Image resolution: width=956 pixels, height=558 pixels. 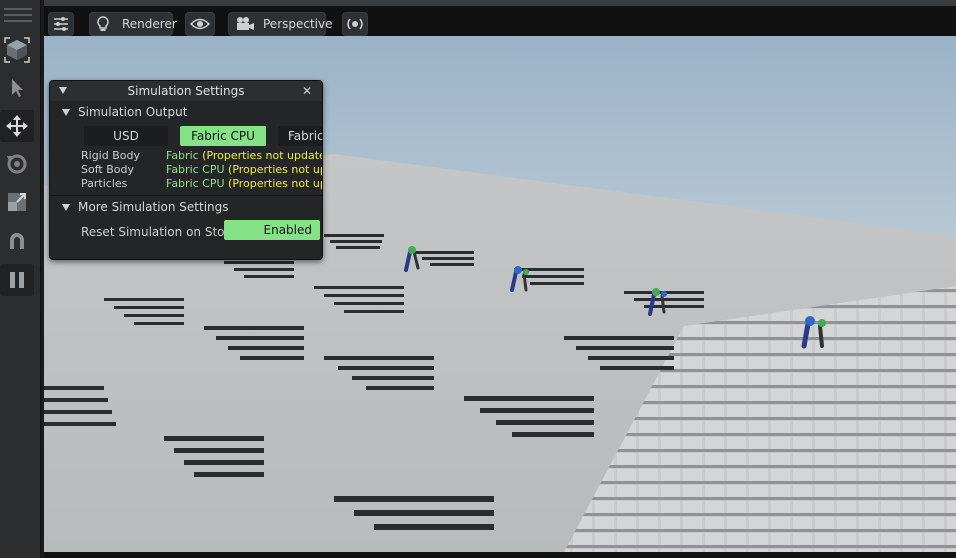 I want to click on renderer-label: Renderer, so click(x=149, y=24).